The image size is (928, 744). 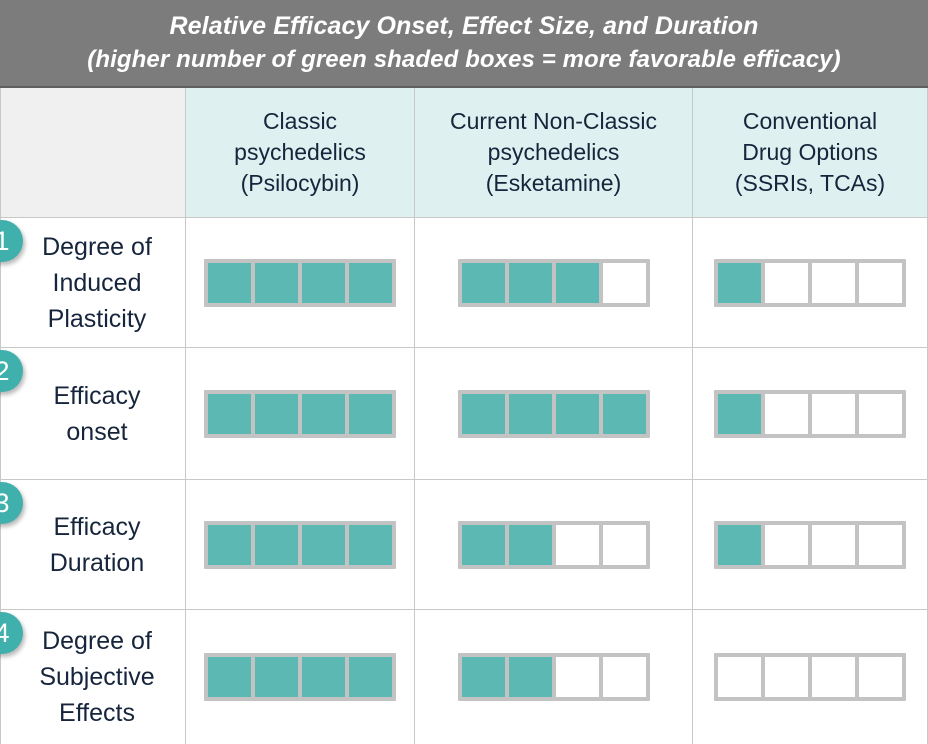 What do you see at coordinates (97, 562) in the screenshot?
I see `row-label-line: Duration` at bounding box center [97, 562].